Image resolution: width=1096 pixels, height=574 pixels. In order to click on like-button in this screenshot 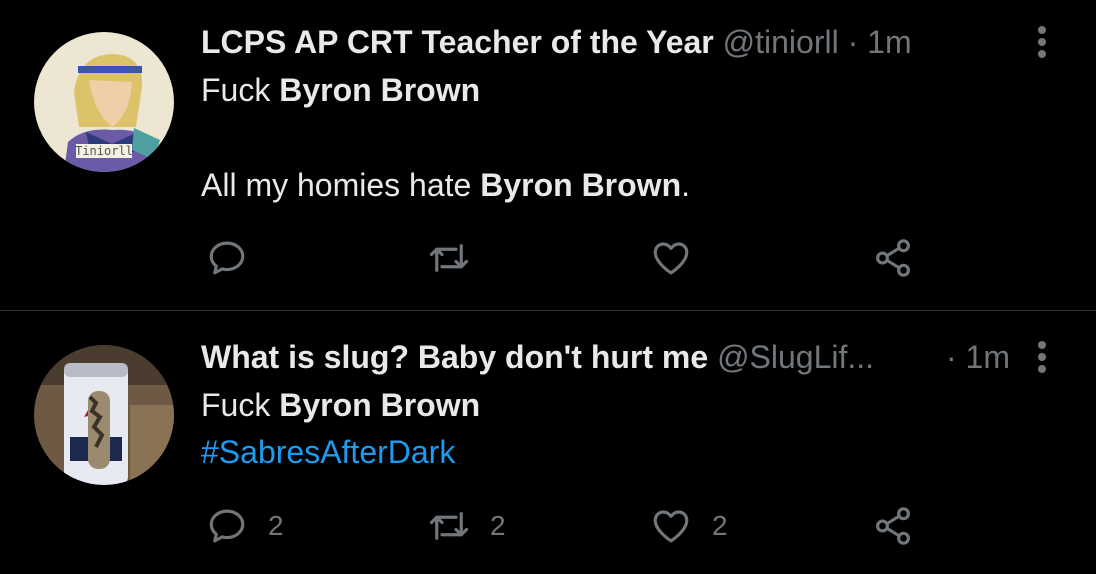, I will do `click(671, 258)`.